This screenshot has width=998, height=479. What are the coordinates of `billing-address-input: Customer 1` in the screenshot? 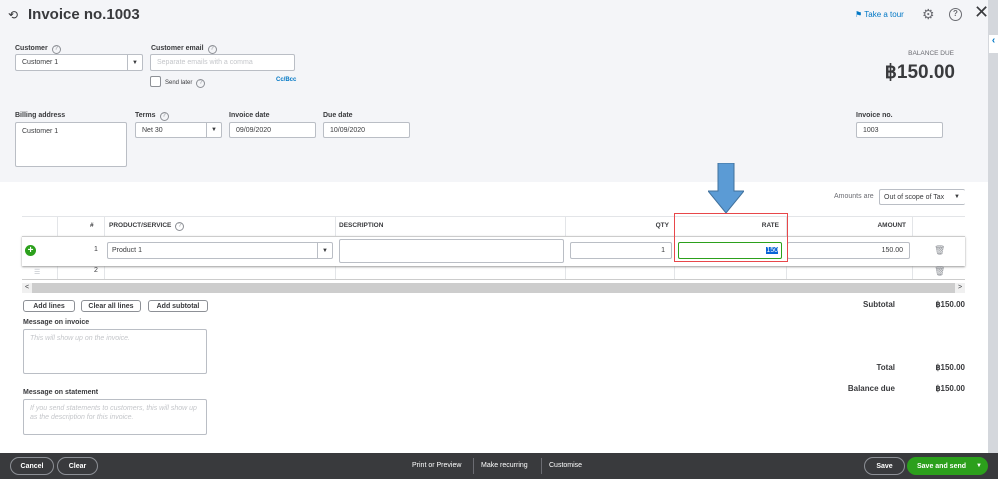 It's located at (71, 144).